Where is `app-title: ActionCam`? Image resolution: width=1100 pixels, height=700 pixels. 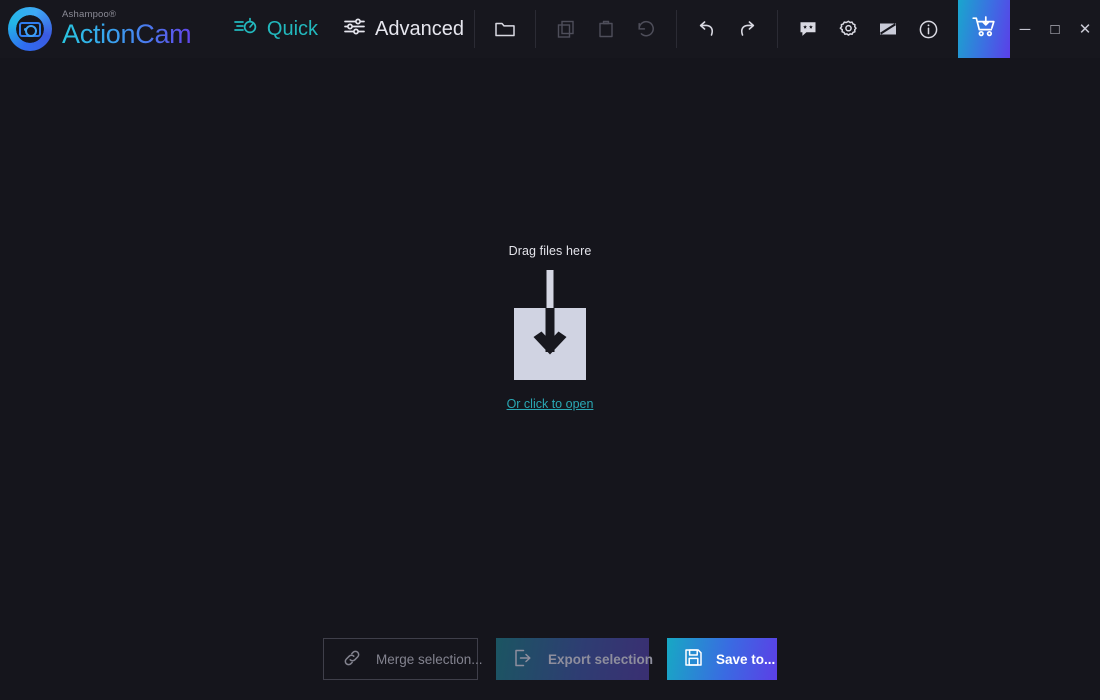
app-title: ActionCam is located at coordinates (127, 33).